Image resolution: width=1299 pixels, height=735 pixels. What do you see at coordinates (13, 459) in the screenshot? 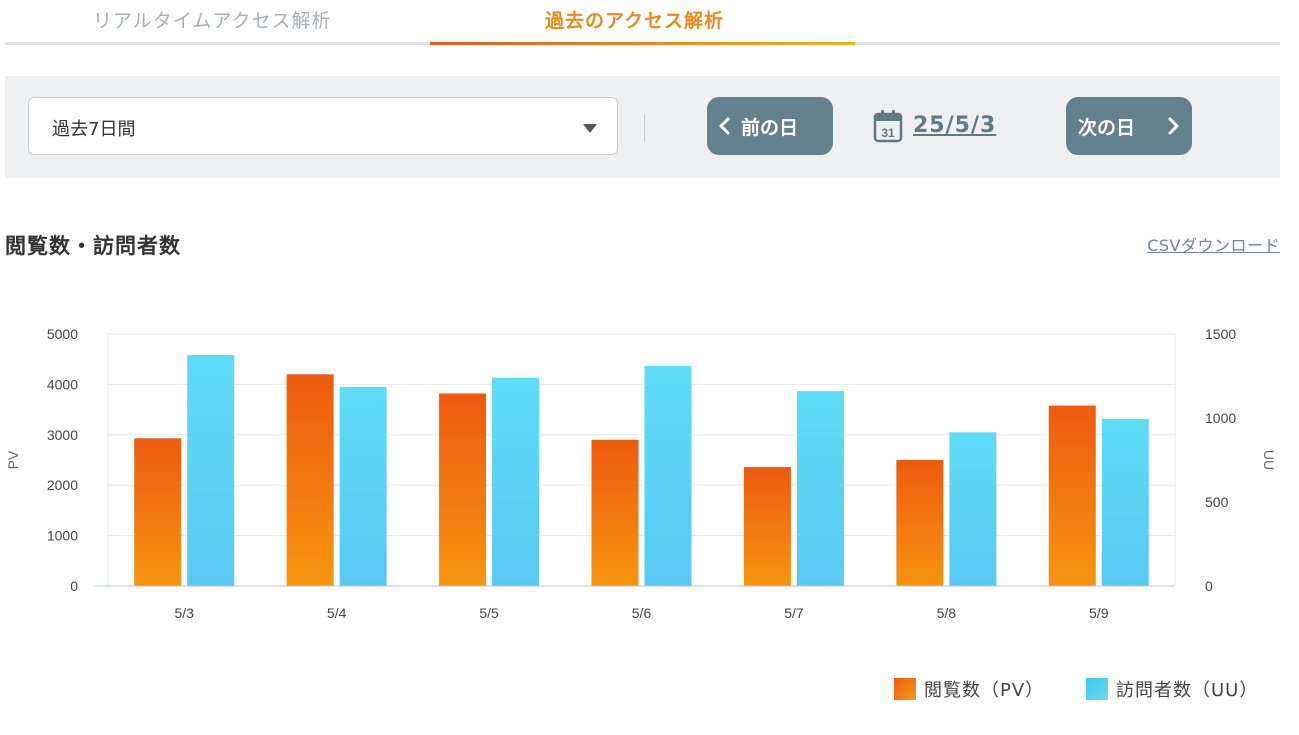
I see `y-axis-title: PV` at bounding box center [13, 459].